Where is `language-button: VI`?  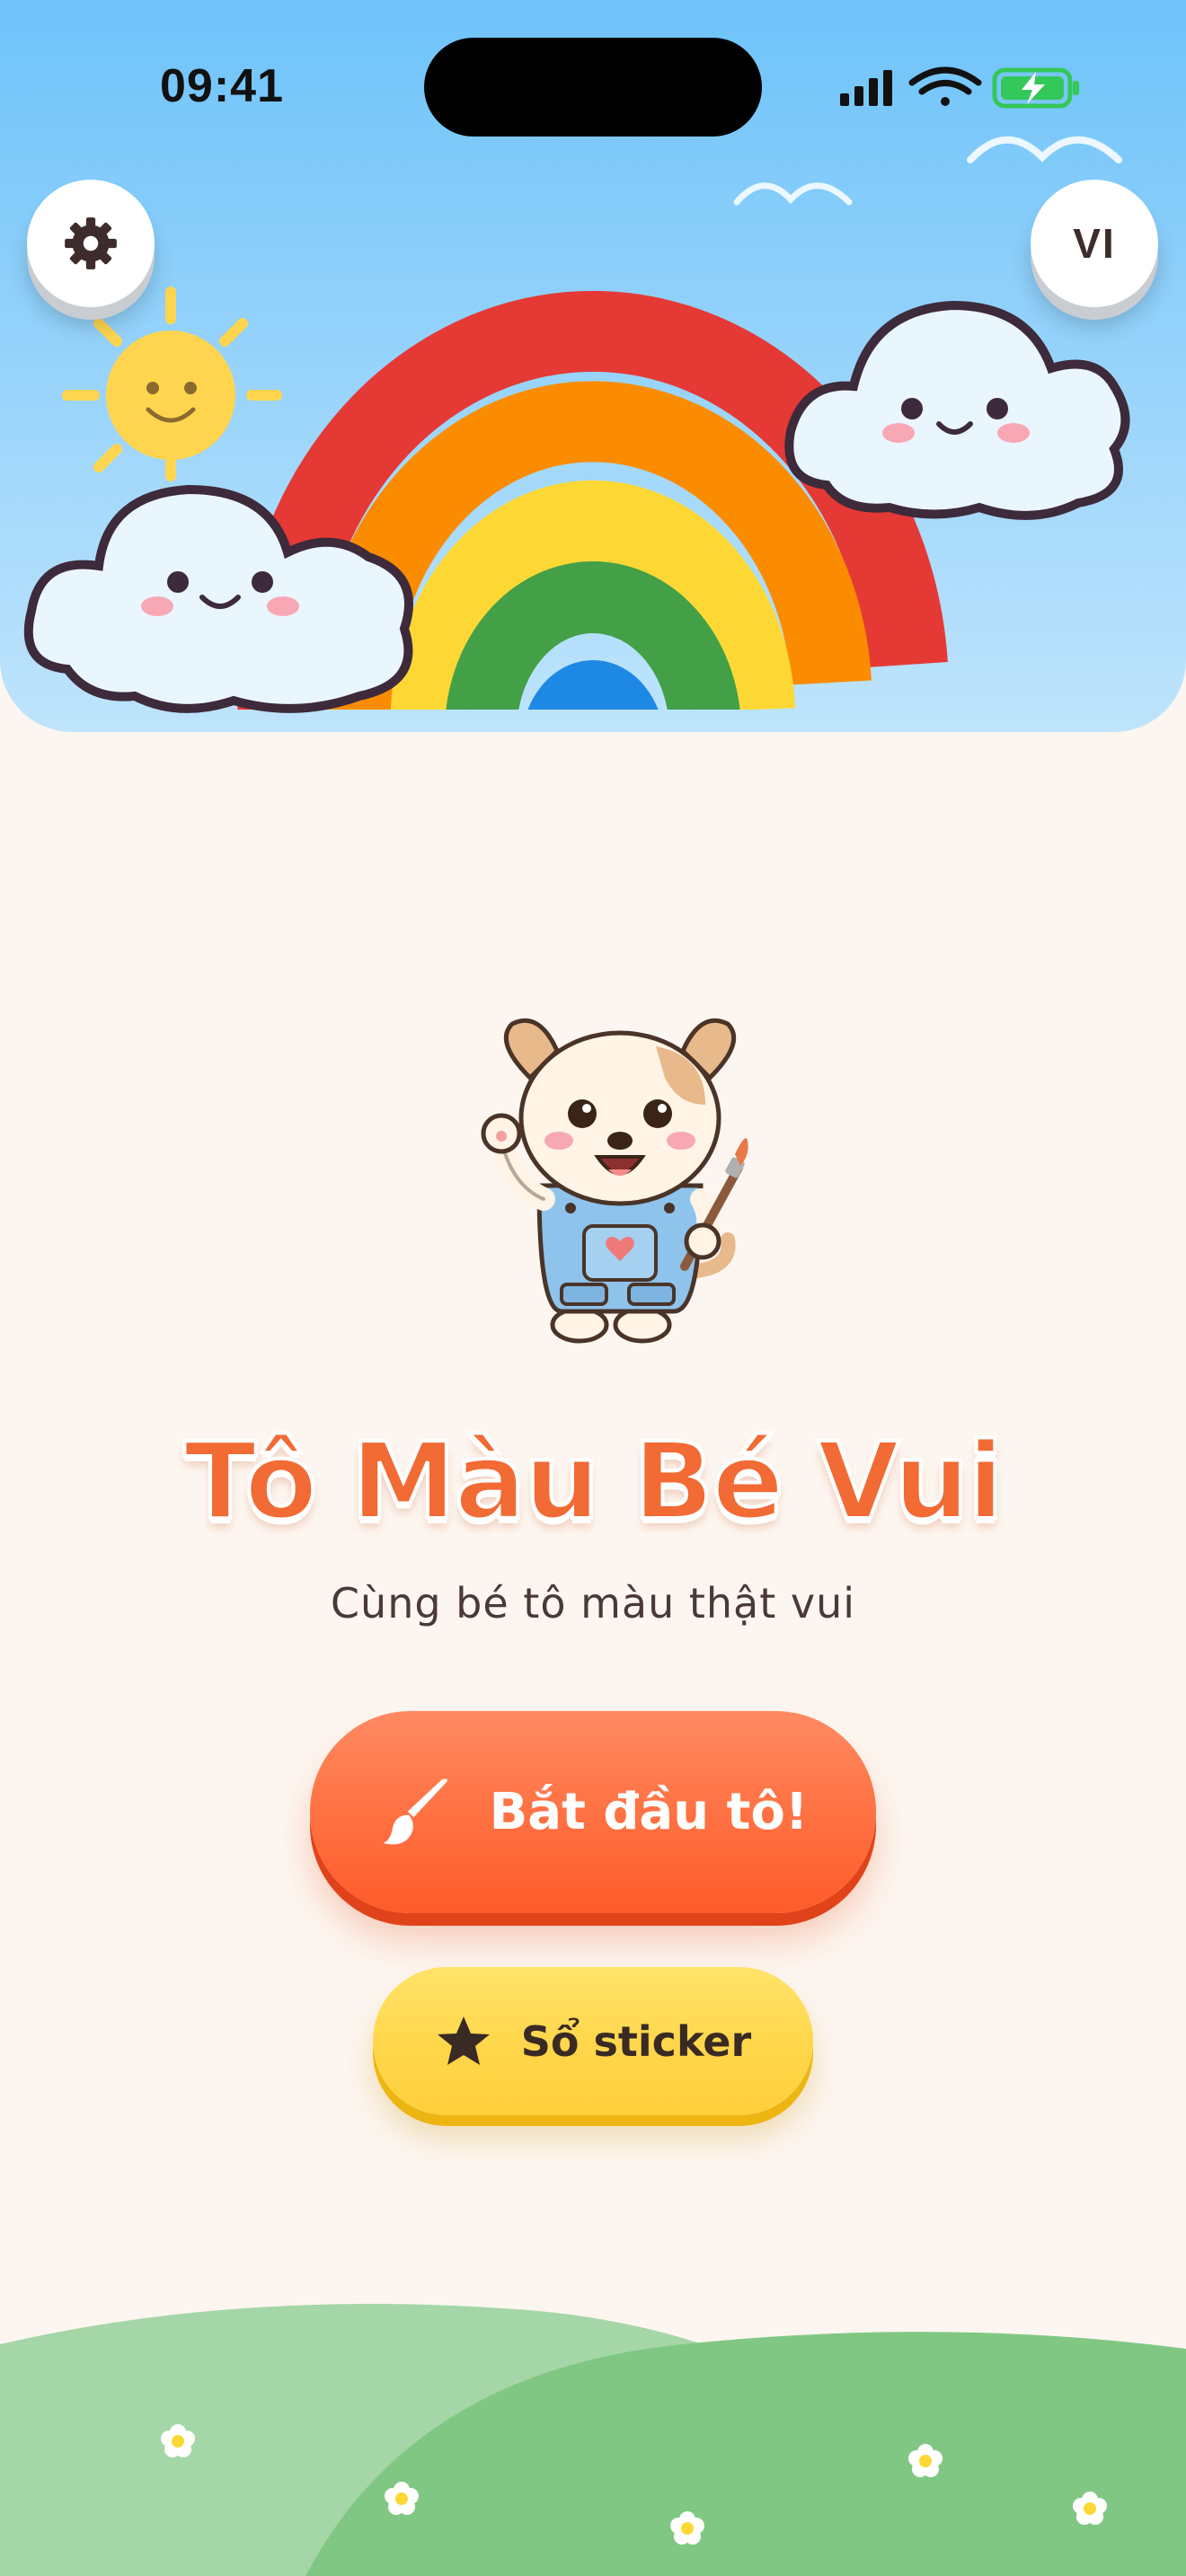 language-button: VI is located at coordinates (1094, 243).